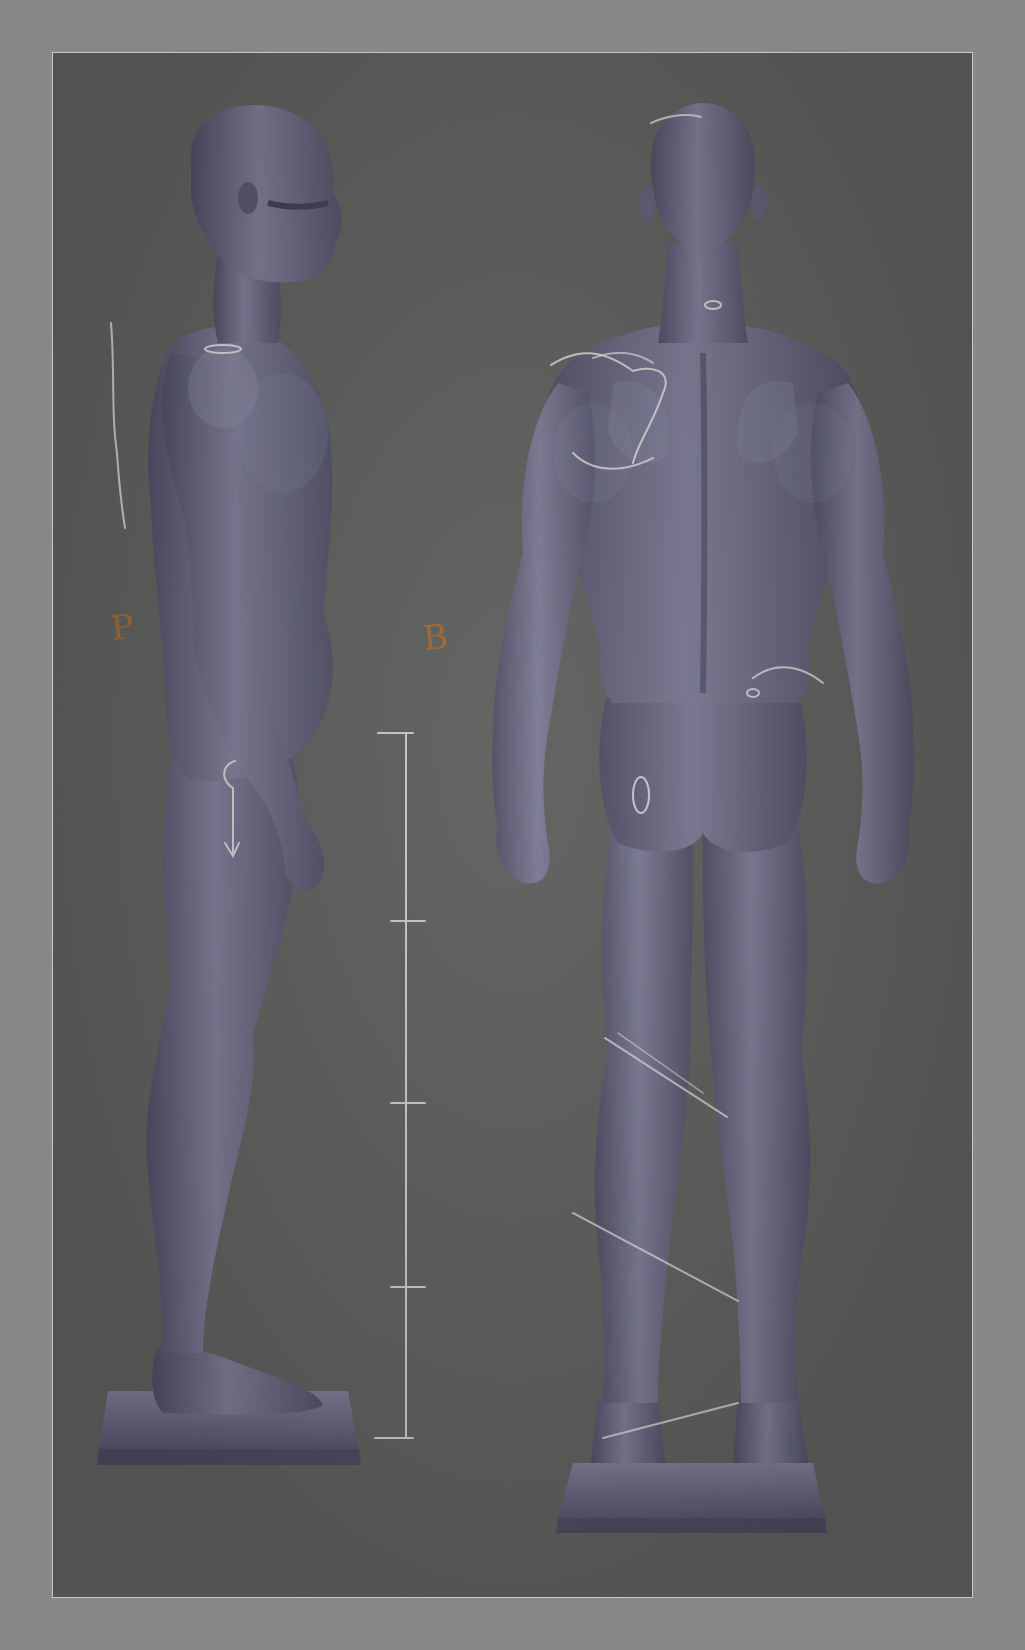 The image size is (1025, 1650). I want to click on side-view-letter: P, so click(122, 628).